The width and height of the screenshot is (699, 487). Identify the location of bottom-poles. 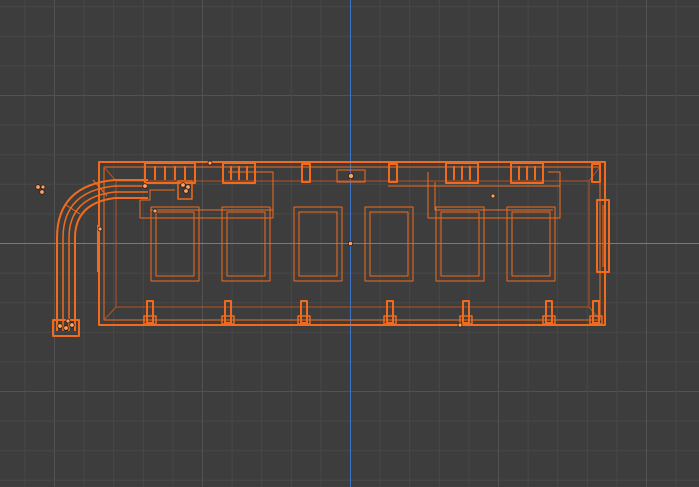
(373, 312).